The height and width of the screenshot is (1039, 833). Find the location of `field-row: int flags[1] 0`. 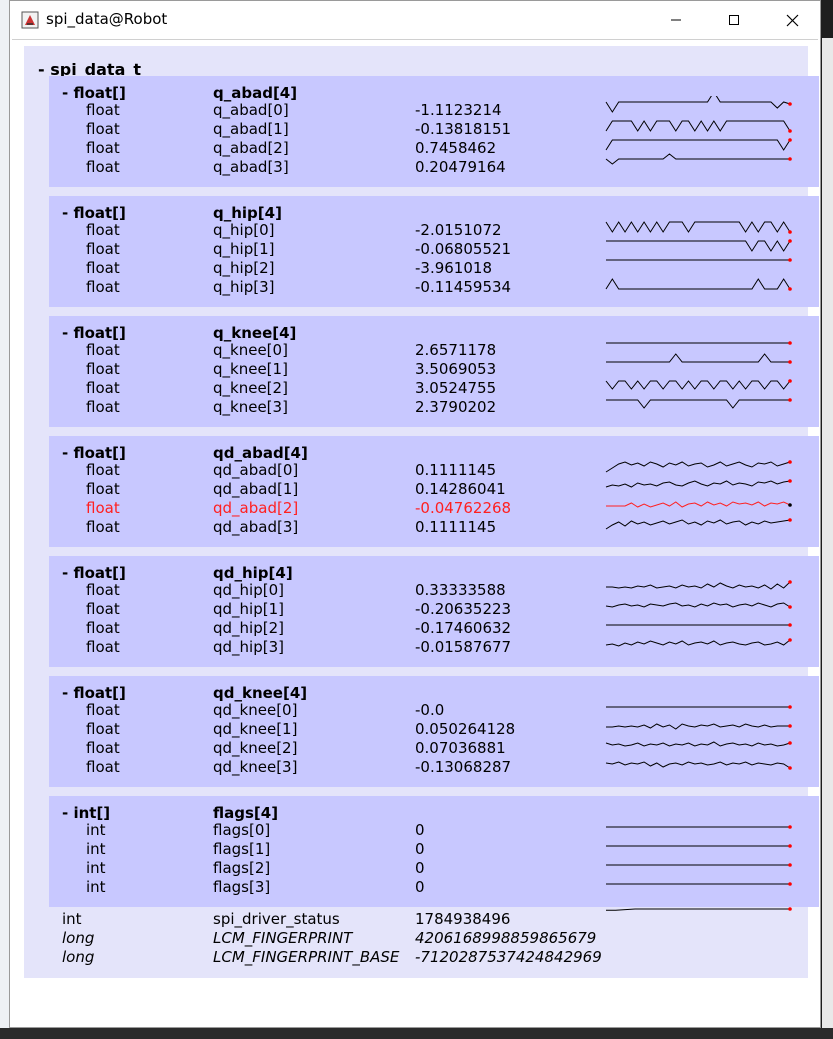

field-row: int flags[1] 0 is located at coordinates (329, 849).